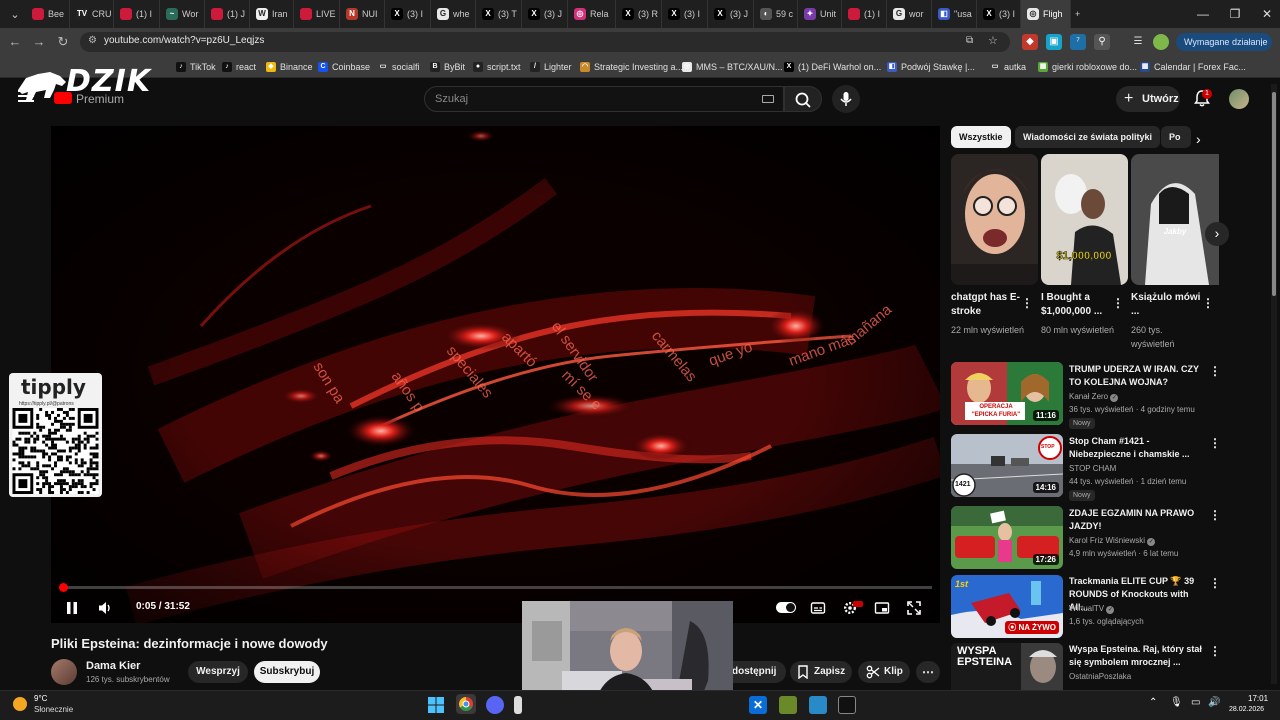 The width and height of the screenshot is (1280, 720). Describe the element at coordinates (39, 42) in the screenshot. I see `forward-button: →` at that location.